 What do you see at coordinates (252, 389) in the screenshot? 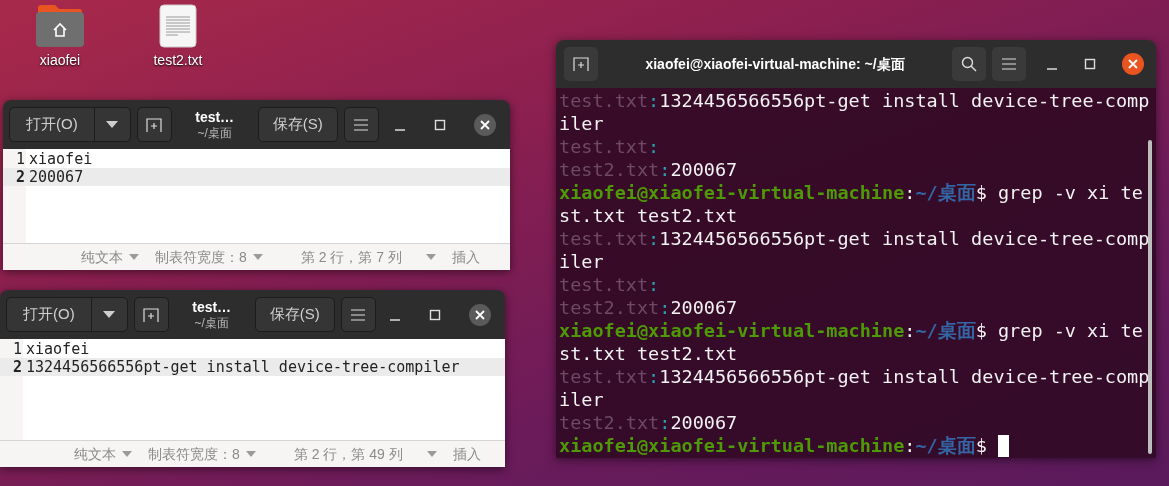
I see `text-area: 1 2 xiaofei 1324456566556pt-get install device-tree-compiler` at bounding box center [252, 389].